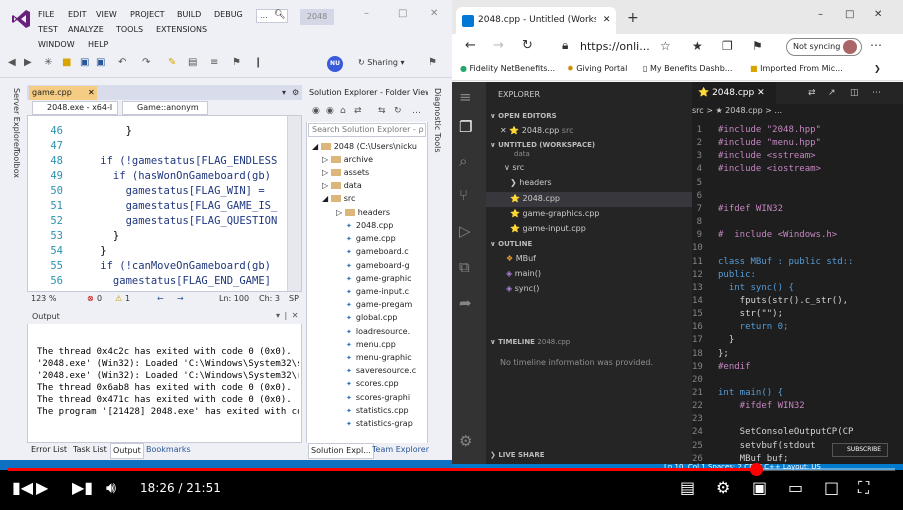  I want to click on tree-file: ✦ loadresource., so click(378, 331).